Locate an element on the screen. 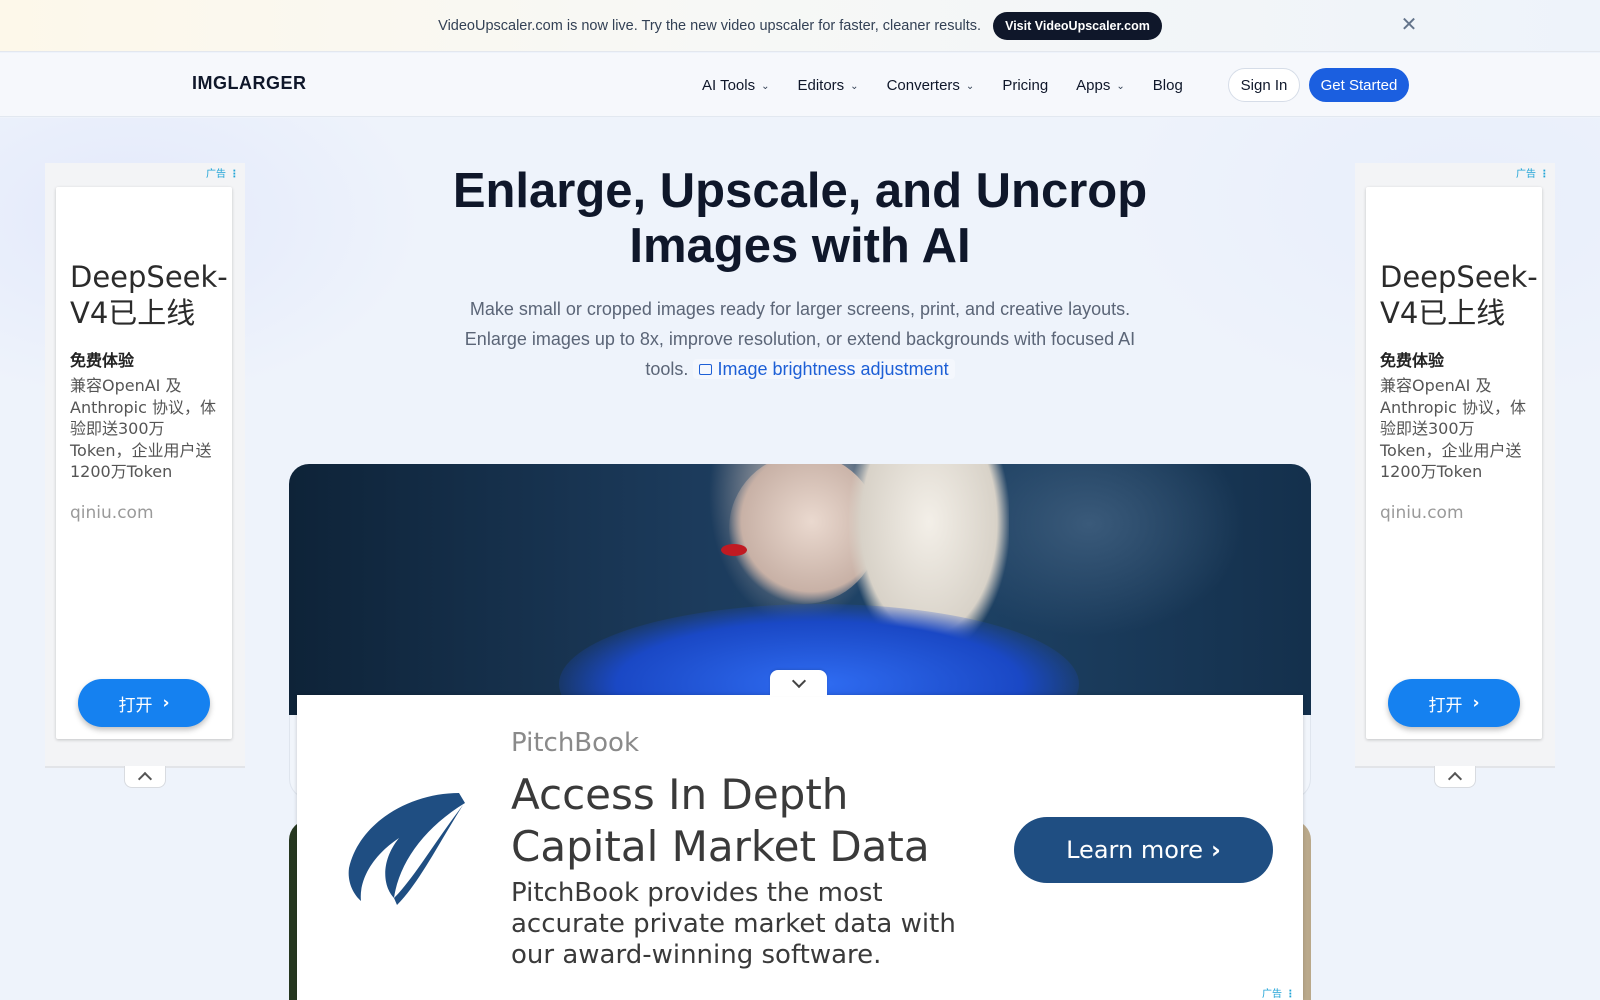 Image resolution: width=1600 pixels, height=1000 pixels. nav-item-pricing: Pricing is located at coordinates (1025, 85).